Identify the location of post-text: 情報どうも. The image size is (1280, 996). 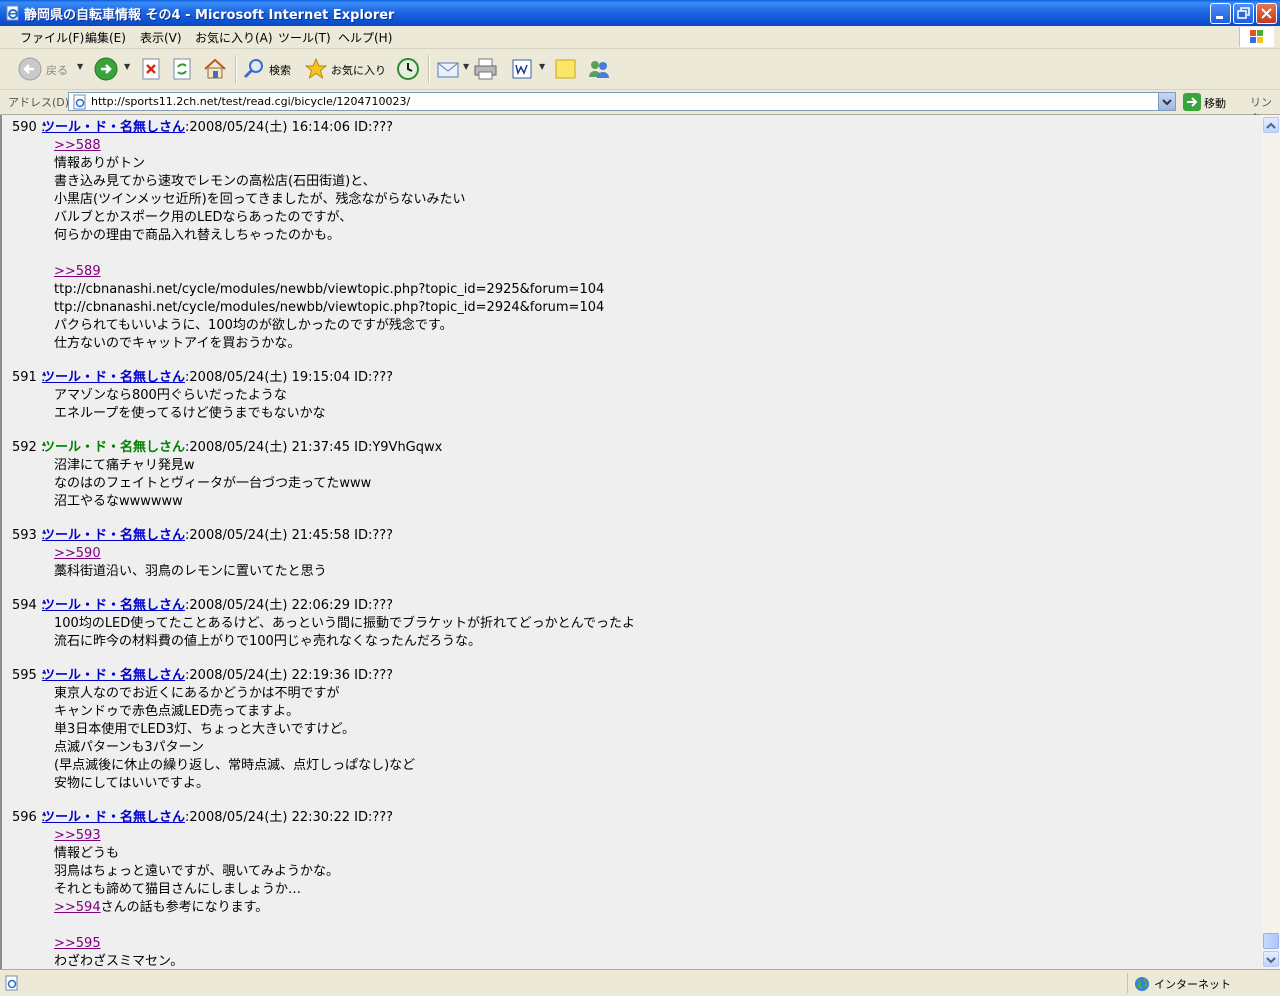
(87, 853).